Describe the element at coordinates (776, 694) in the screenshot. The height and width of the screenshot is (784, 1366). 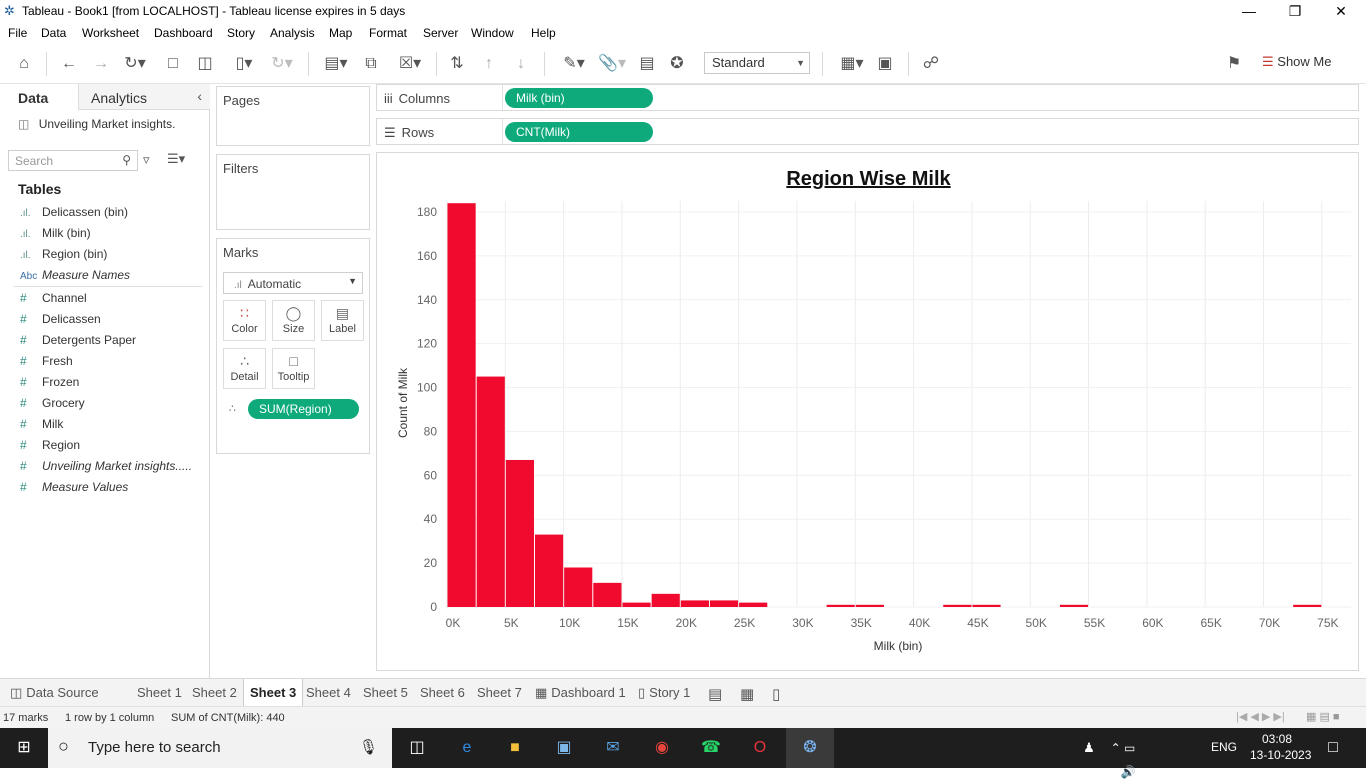
I see `new-story-icon: ▯` at that location.